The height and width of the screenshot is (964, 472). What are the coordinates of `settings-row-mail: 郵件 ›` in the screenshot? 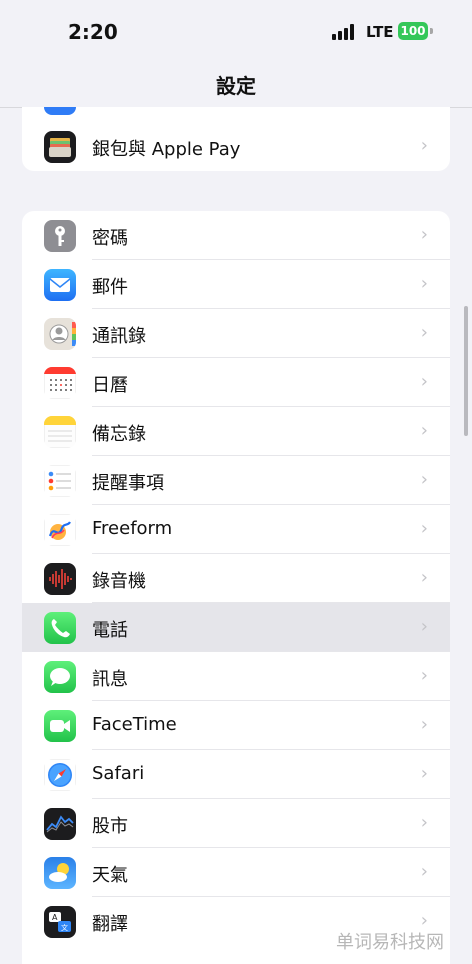 It's located at (236, 284).